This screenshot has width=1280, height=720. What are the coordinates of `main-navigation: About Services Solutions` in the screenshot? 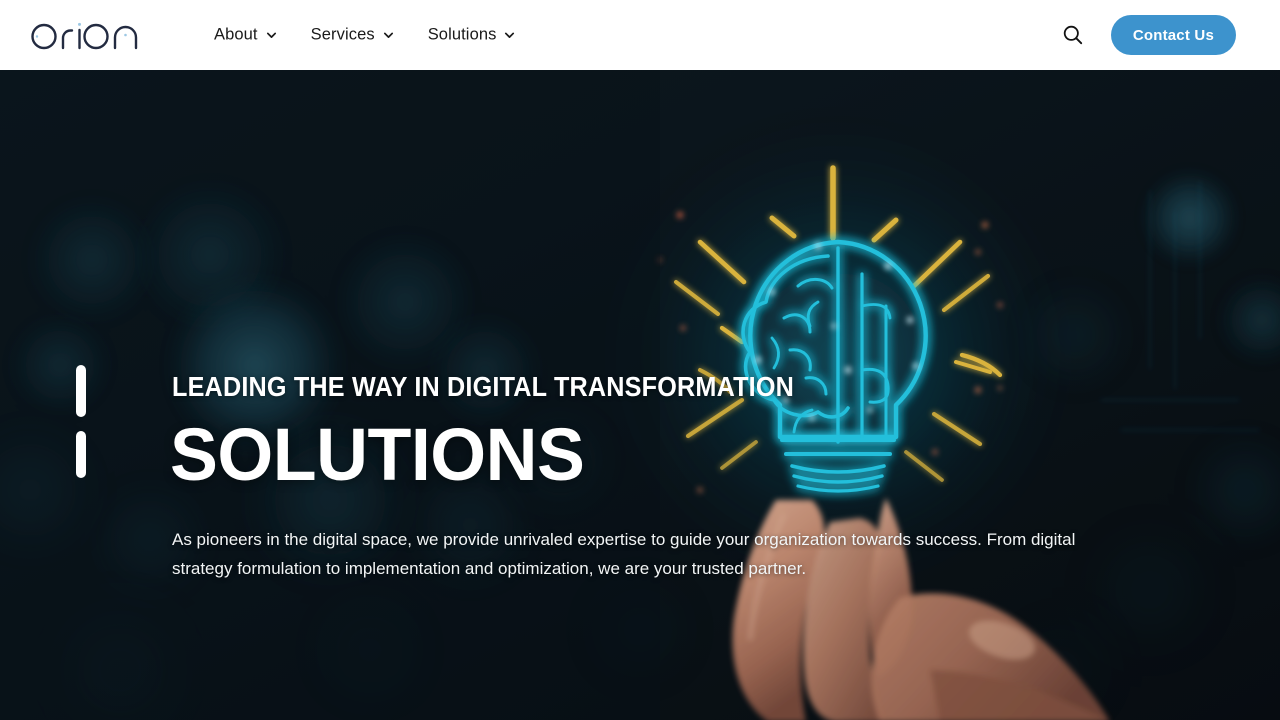 It's located at (364, 35).